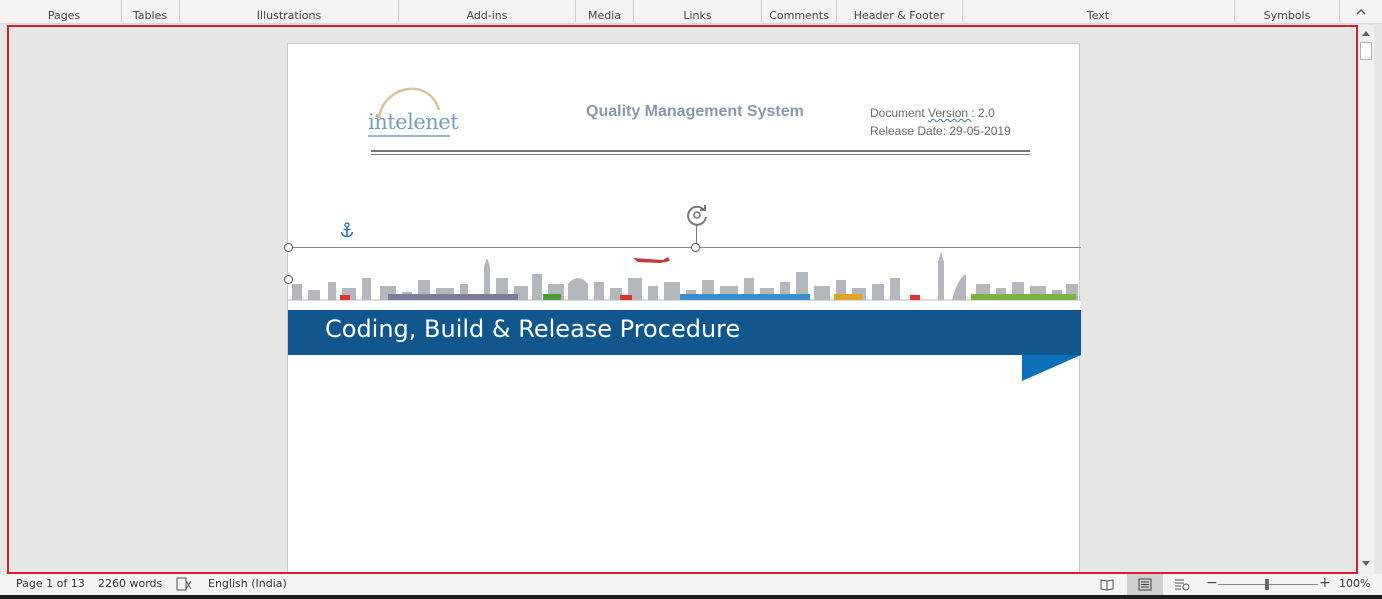 Image resolution: width=1382 pixels, height=599 pixels. I want to click on read-mode-button, so click(1107, 584).